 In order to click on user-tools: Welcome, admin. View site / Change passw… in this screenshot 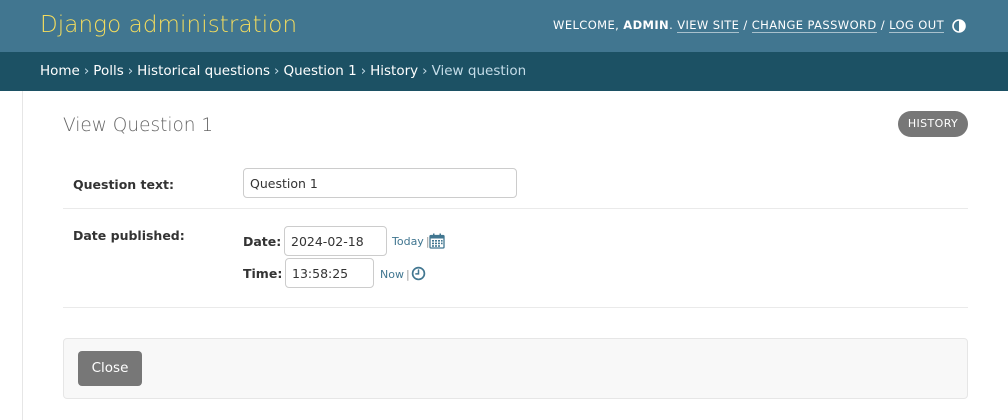, I will do `click(748, 25)`.